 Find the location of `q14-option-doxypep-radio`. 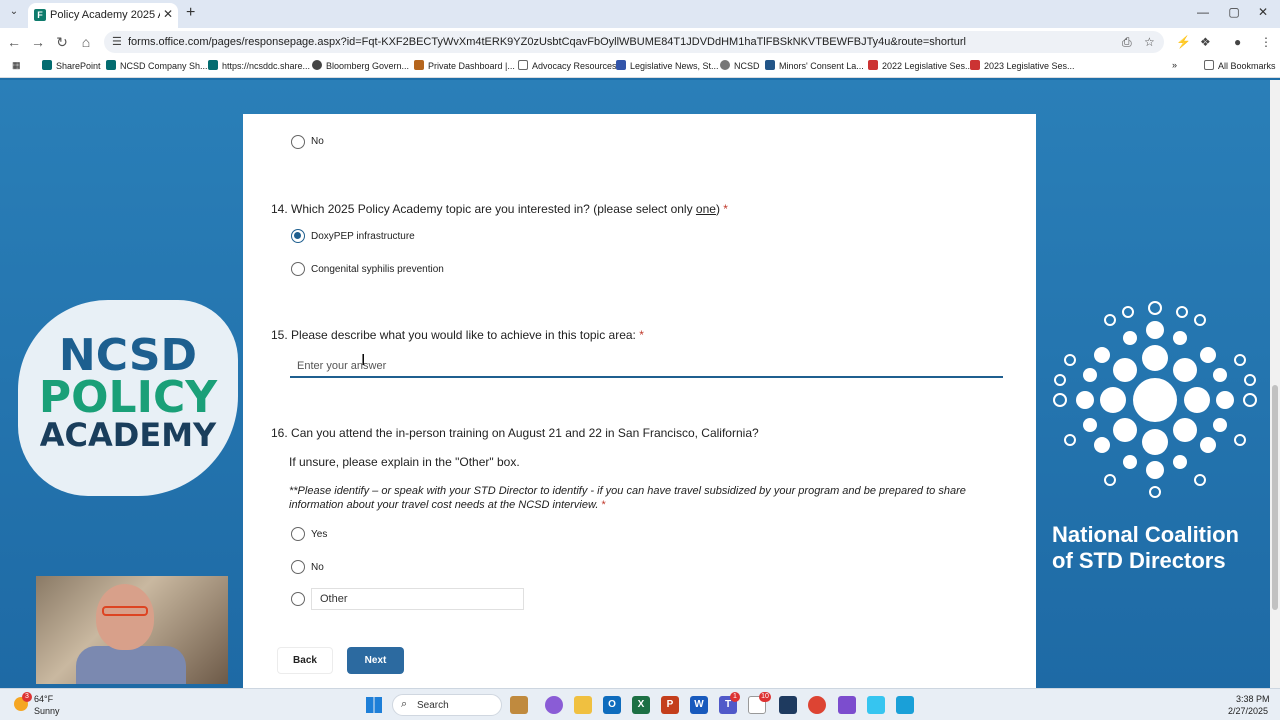

q14-option-doxypep-radio is located at coordinates (298, 236).